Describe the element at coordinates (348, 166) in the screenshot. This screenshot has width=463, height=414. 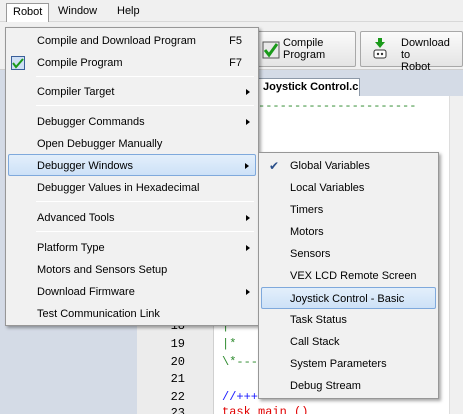
I see `menu-item-global-variables: ✔ Global Variables` at that location.